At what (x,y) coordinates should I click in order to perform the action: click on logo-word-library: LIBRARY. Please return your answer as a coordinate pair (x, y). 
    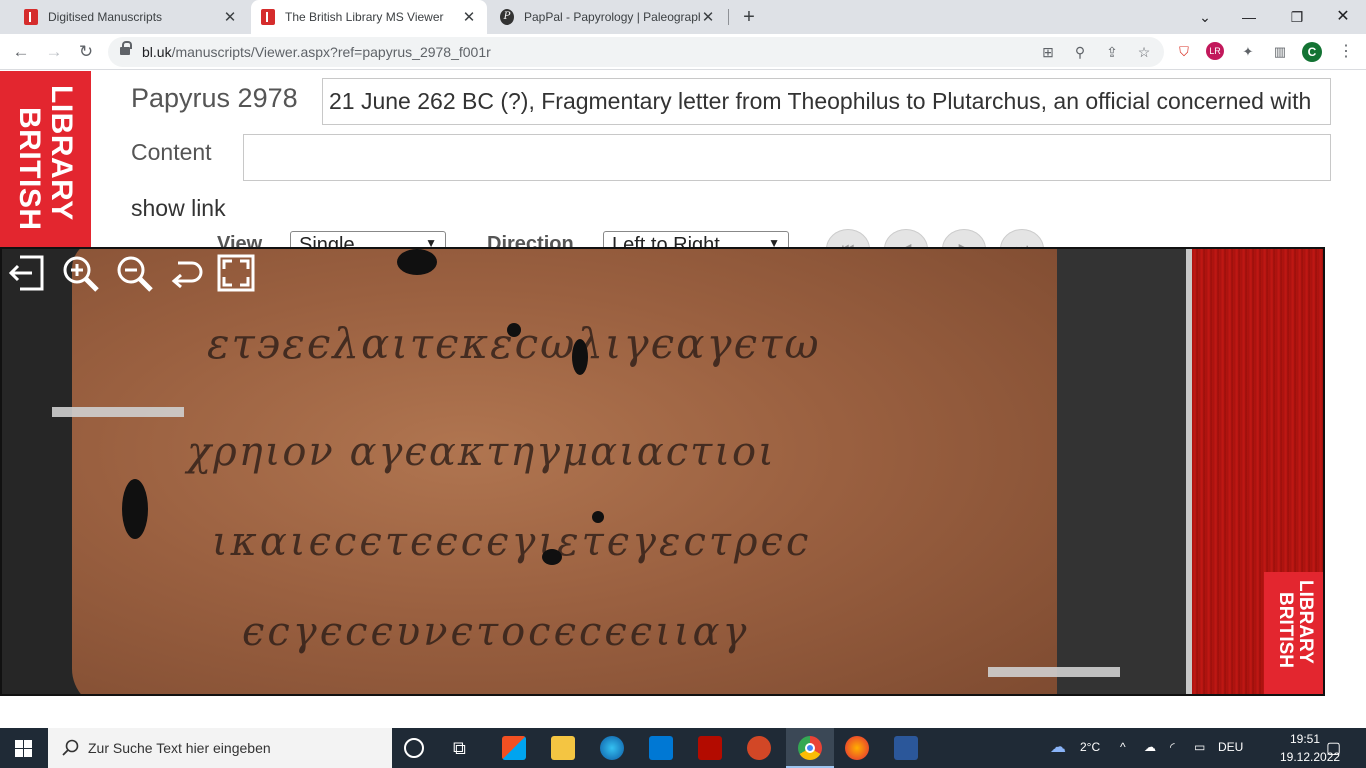
    Looking at the image, I should click on (61, 153).